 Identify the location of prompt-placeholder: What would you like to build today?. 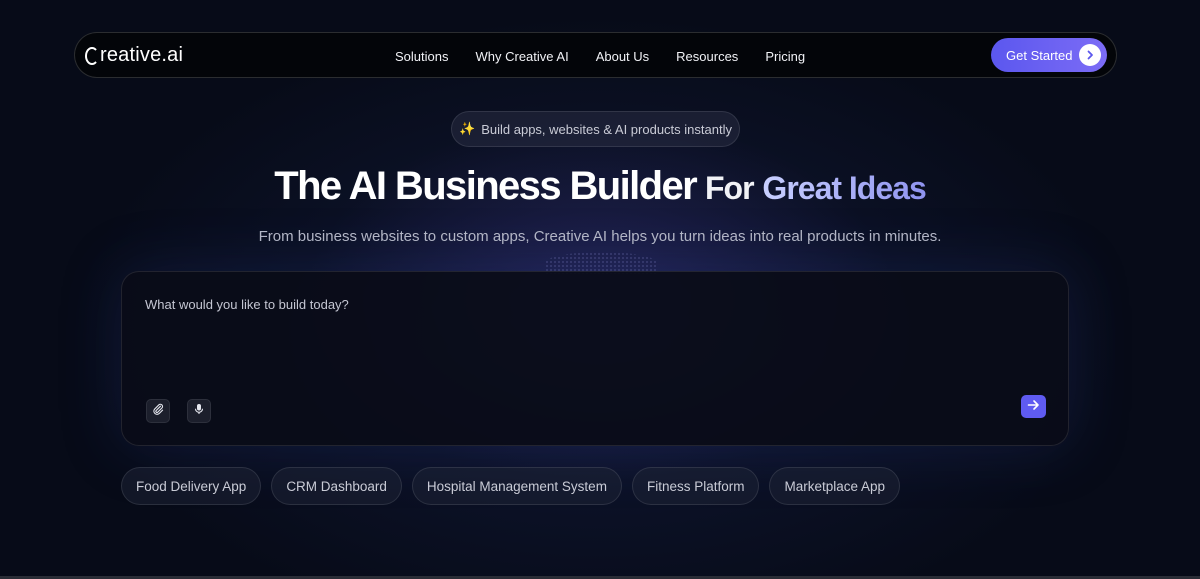
(247, 304).